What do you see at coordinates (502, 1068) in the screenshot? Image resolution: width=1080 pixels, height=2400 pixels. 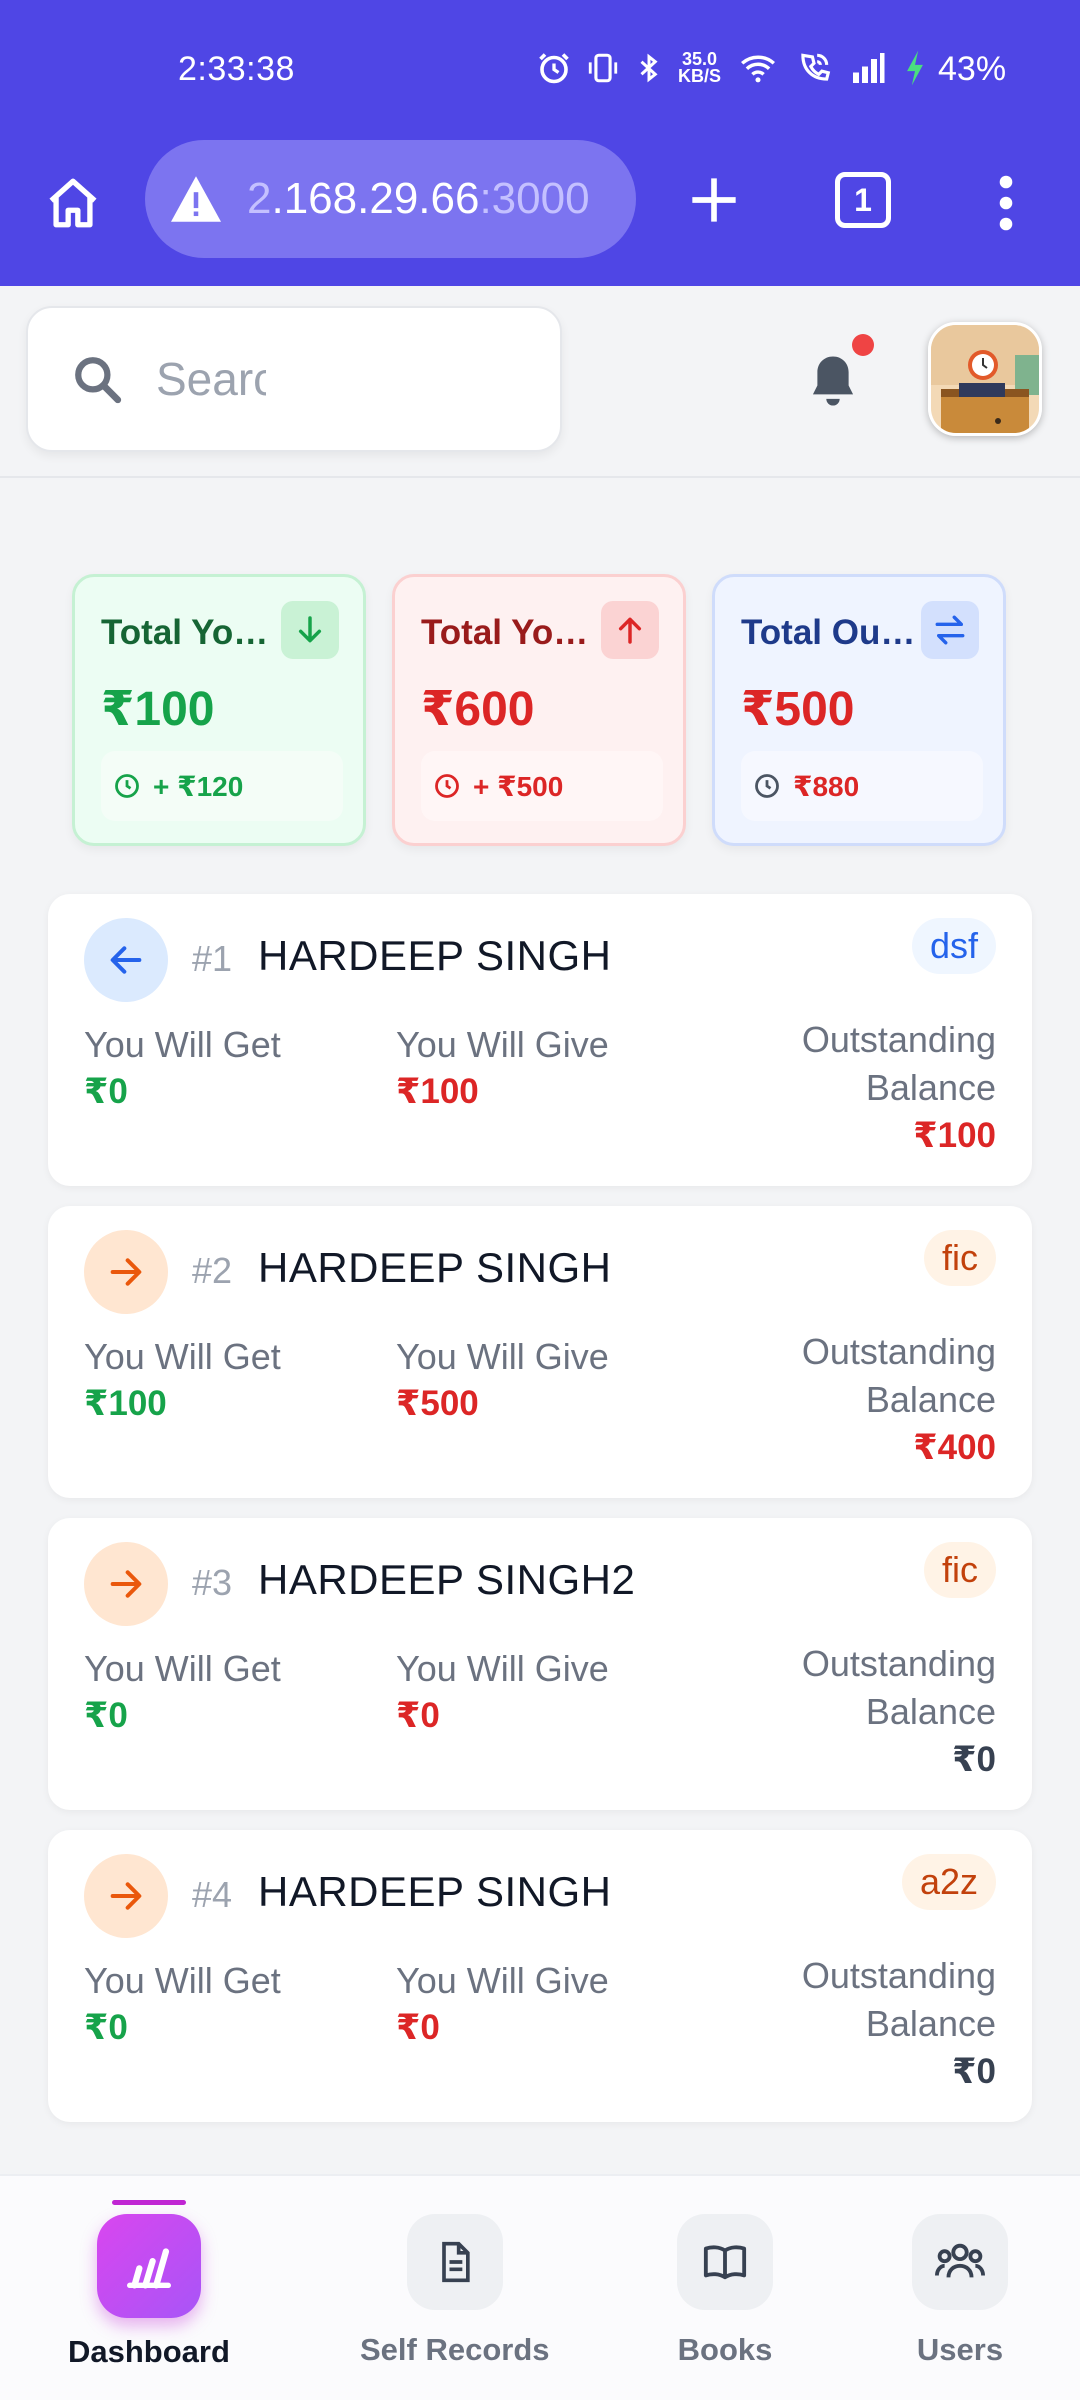 I see `record-give: You Will Give ₹100` at bounding box center [502, 1068].